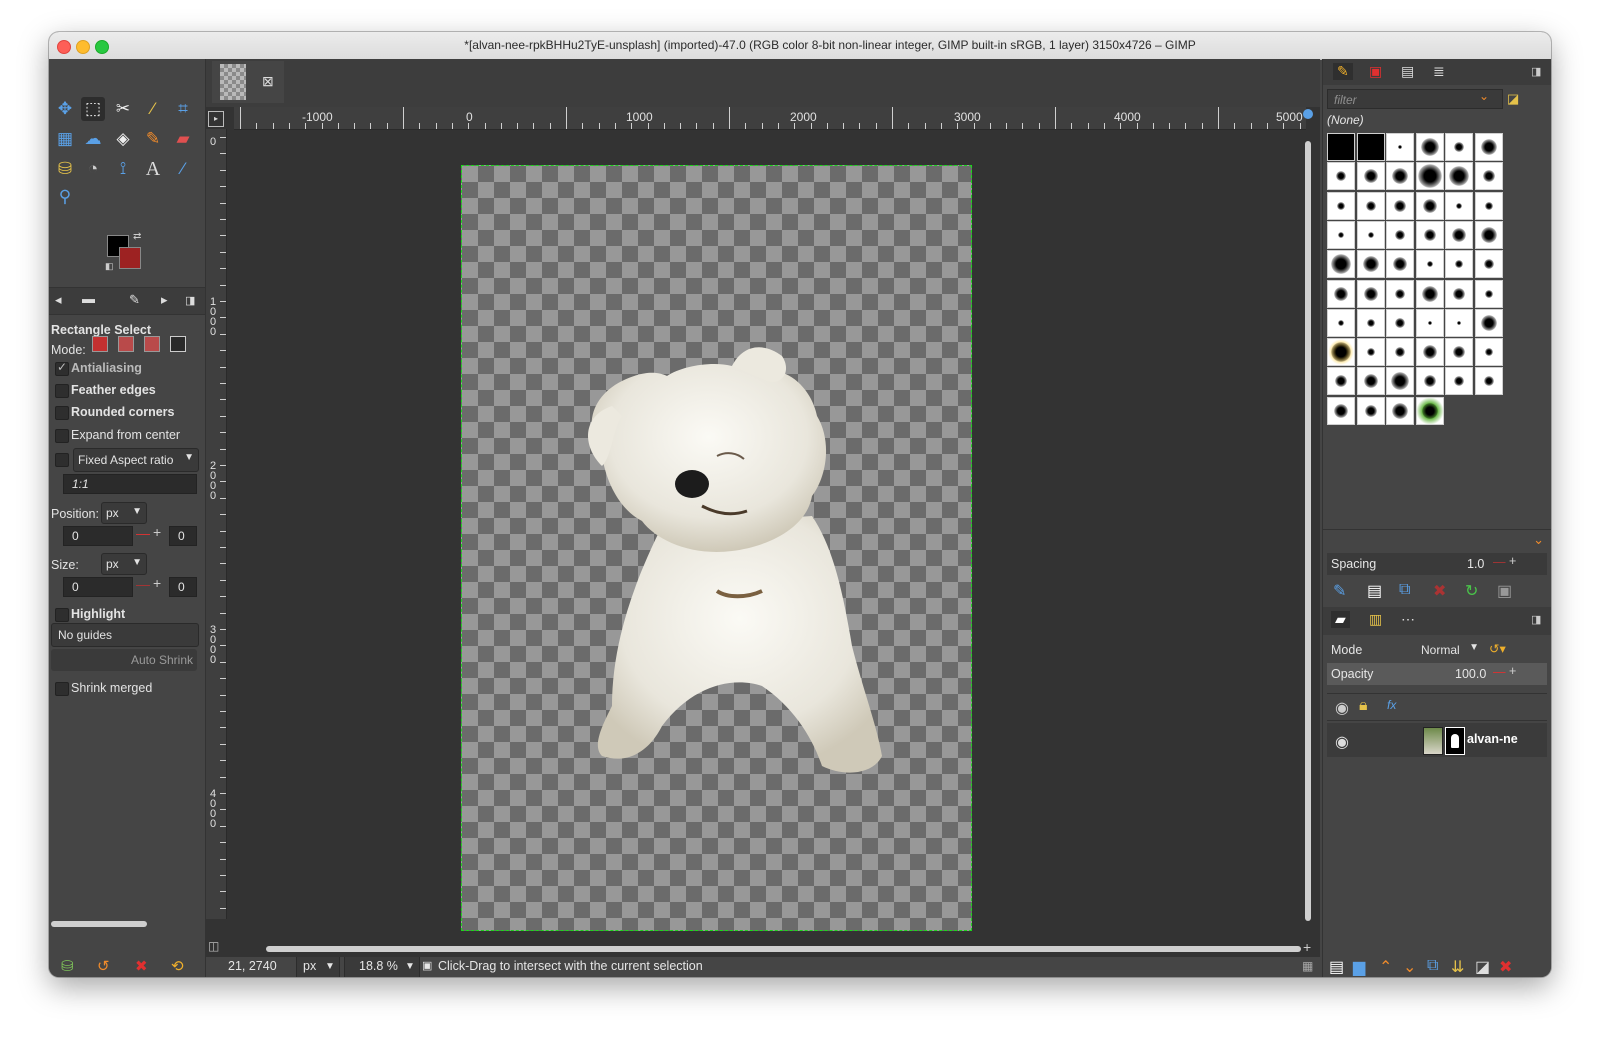  Describe the element at coordinates (1409, 967) in the screenshot. I see `lower-layer-icon: ⌄` at that location.